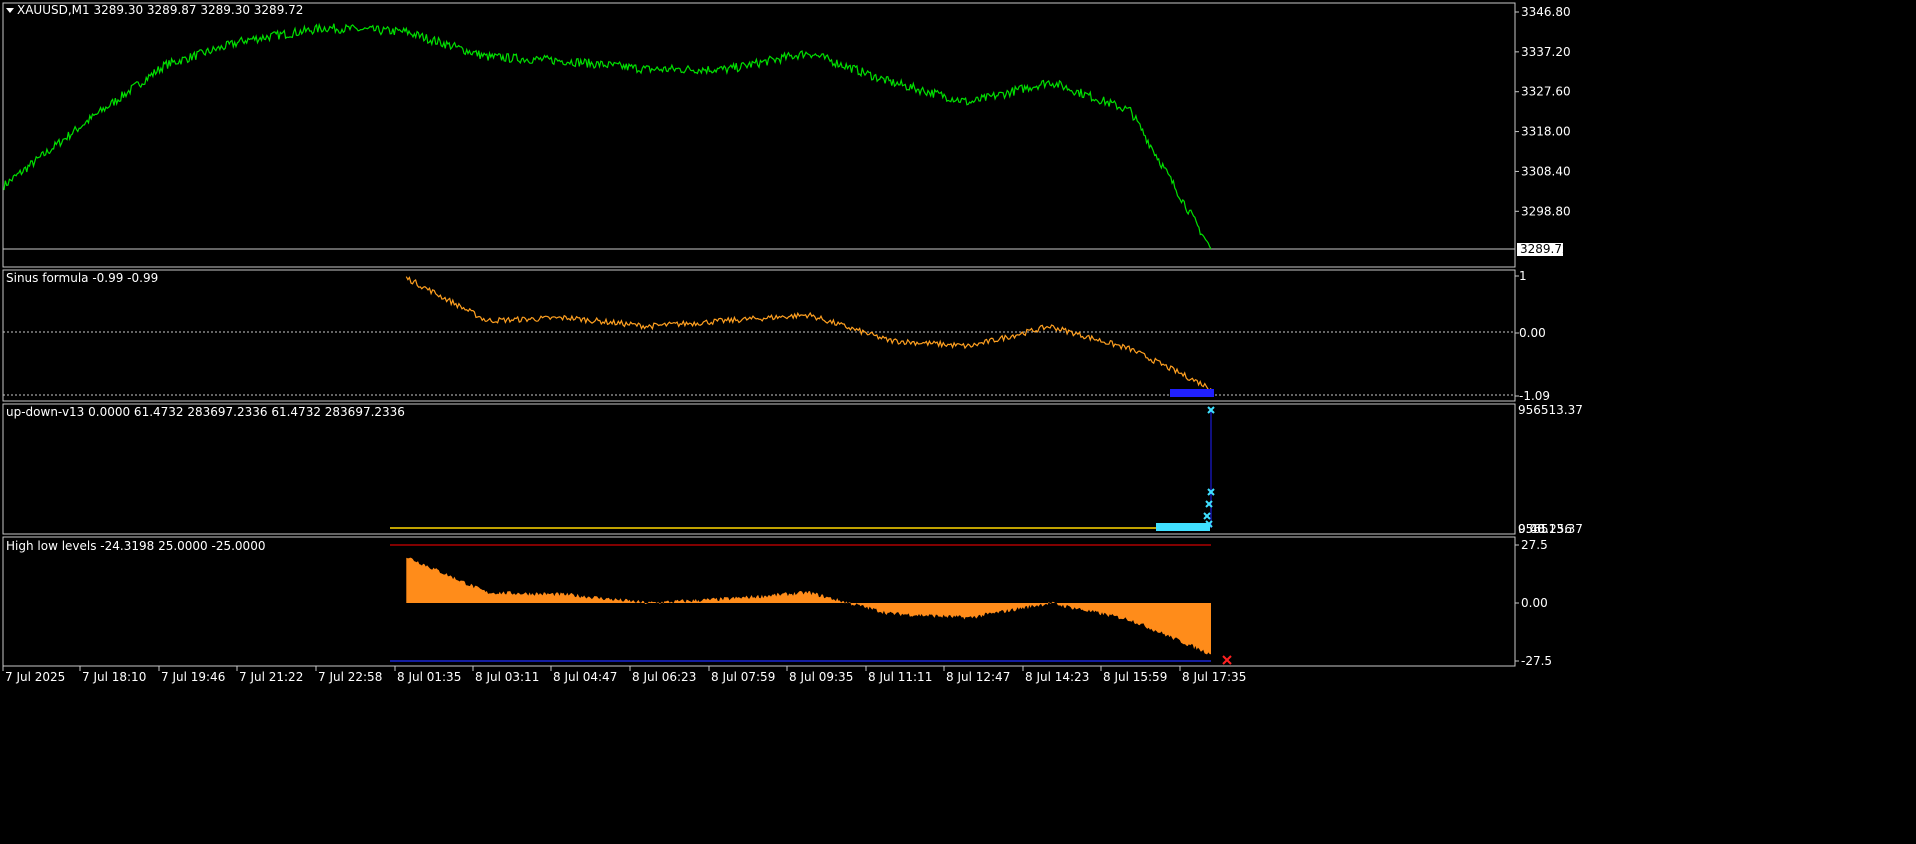  Describe the element at coordinates (664, 677) in the screenshot. I see `time-tick-label: 8 Jul 06:23` at that location.